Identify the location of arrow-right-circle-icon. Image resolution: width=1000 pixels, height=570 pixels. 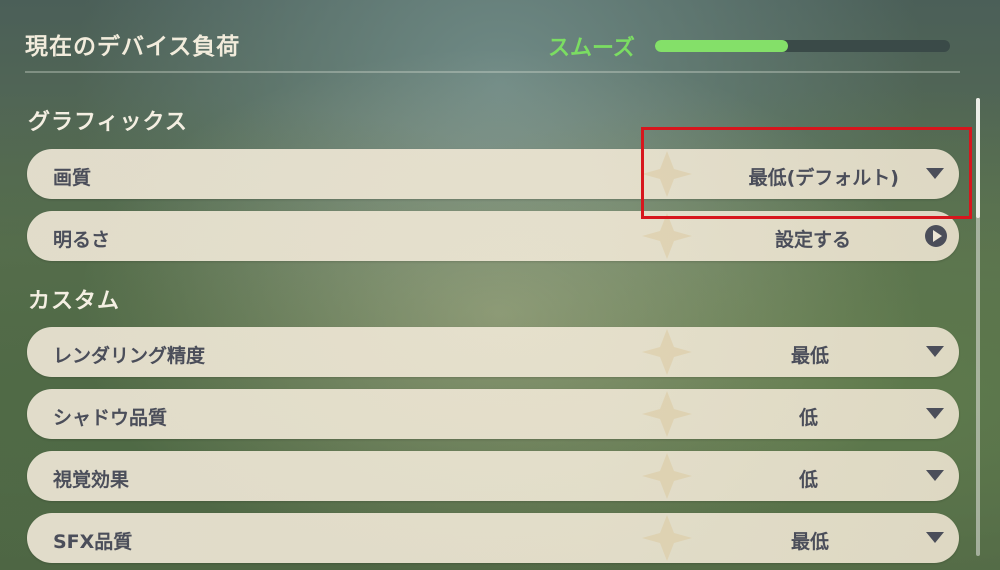
(936, 236).